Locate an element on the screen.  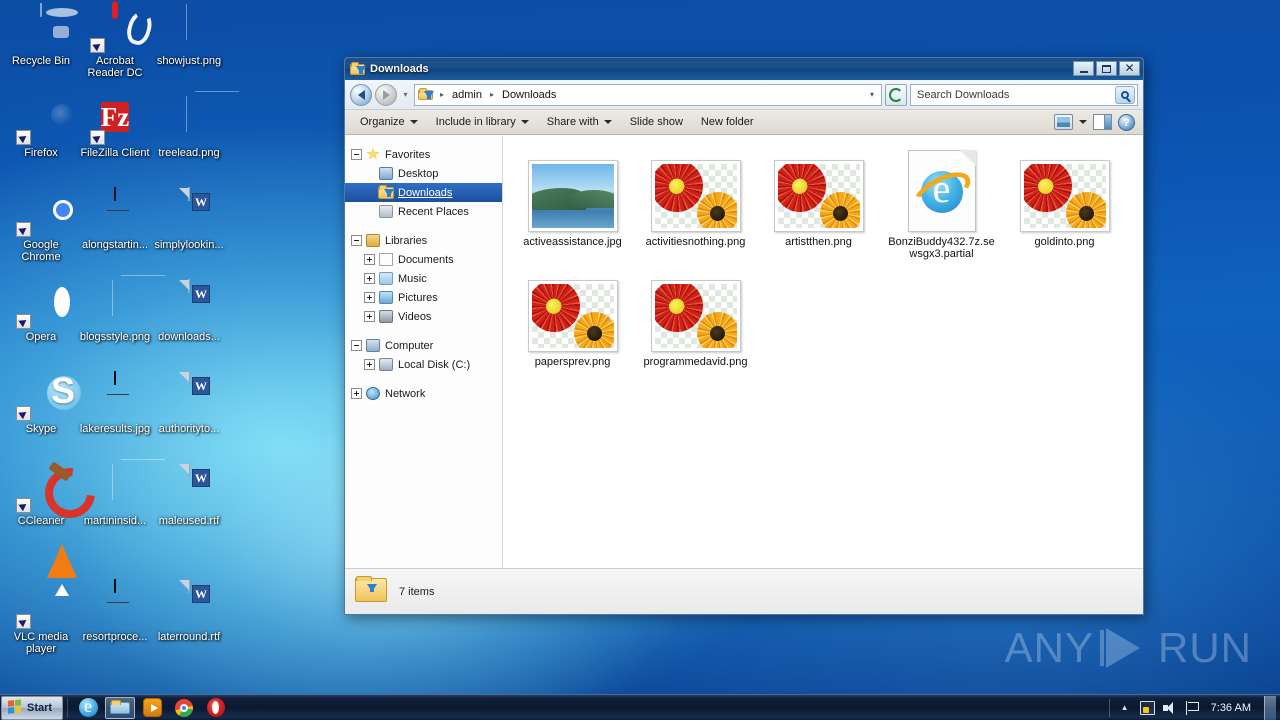
desktop-icon: Opera is located at coordinates (41, 311).